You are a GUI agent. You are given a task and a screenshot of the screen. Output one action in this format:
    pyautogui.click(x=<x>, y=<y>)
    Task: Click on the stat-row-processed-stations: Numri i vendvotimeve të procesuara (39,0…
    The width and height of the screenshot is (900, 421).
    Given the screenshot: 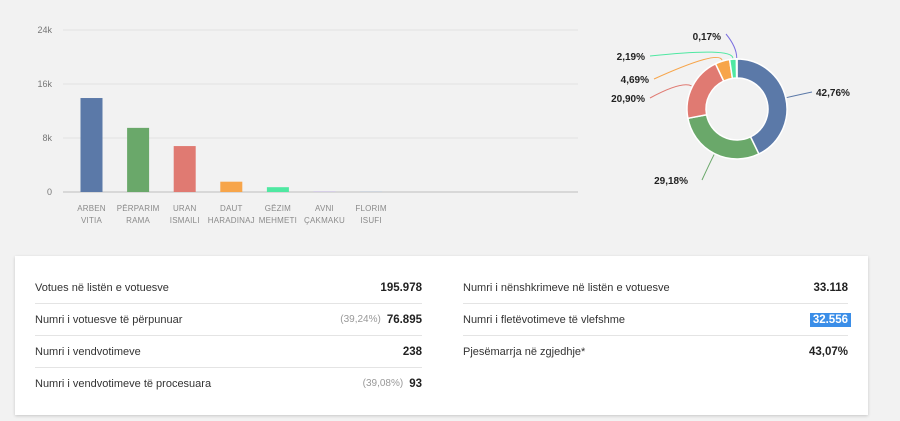 What is the action you would take?
    pyautogui.click(x=228, y=383)
    